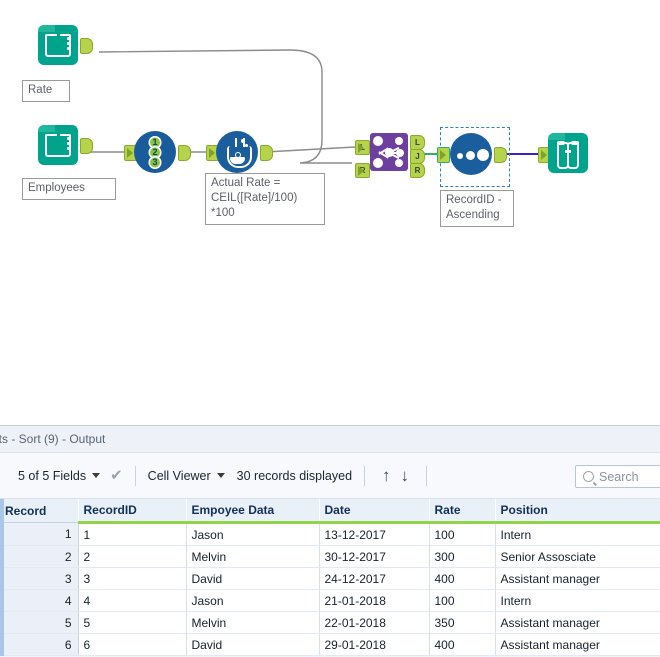  Describe the element at coordinates (315, 106) in the screenshot. I see `connection-wires` at that location.